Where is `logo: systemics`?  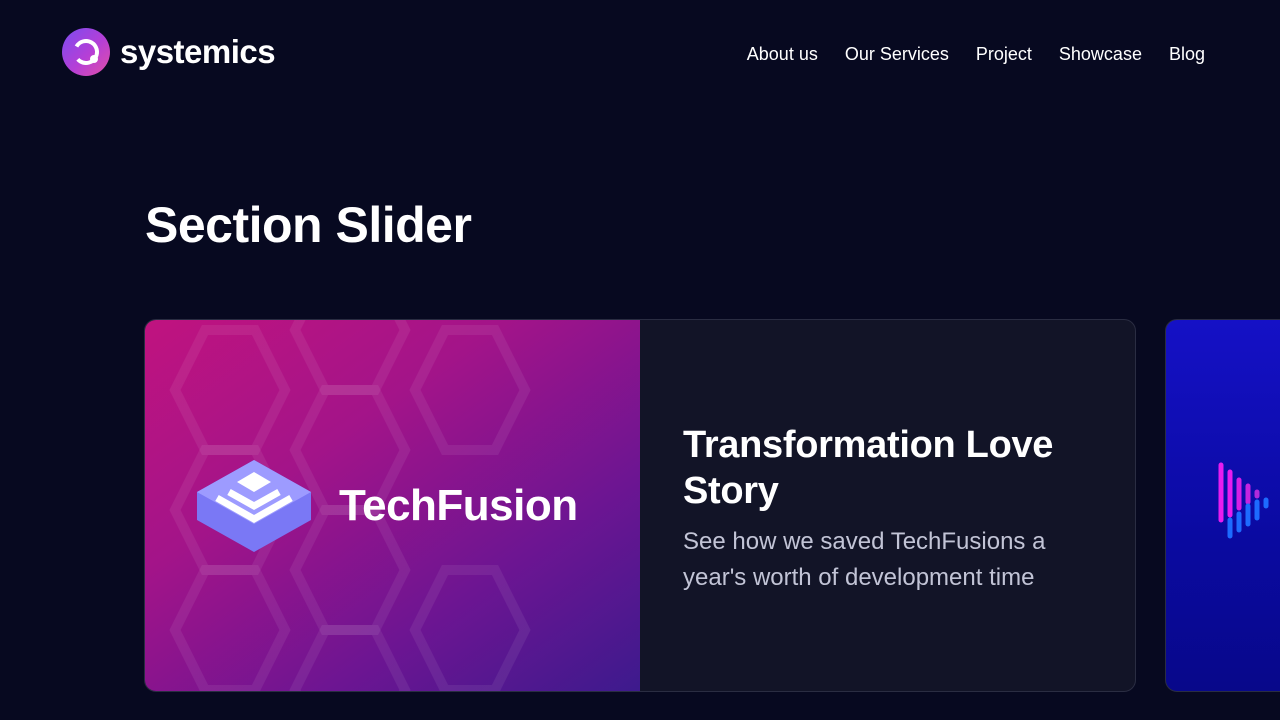
logo: systemics is located at coordinates (169, 52).